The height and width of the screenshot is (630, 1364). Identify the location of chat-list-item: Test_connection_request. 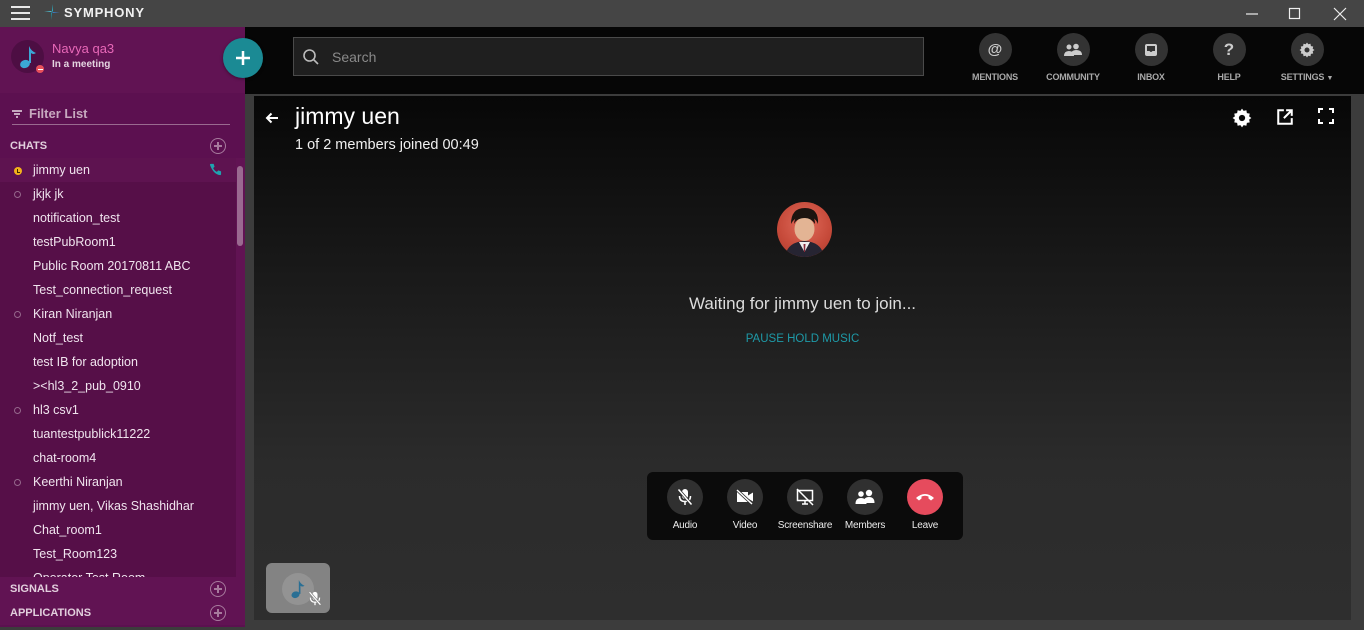
(118, 290).